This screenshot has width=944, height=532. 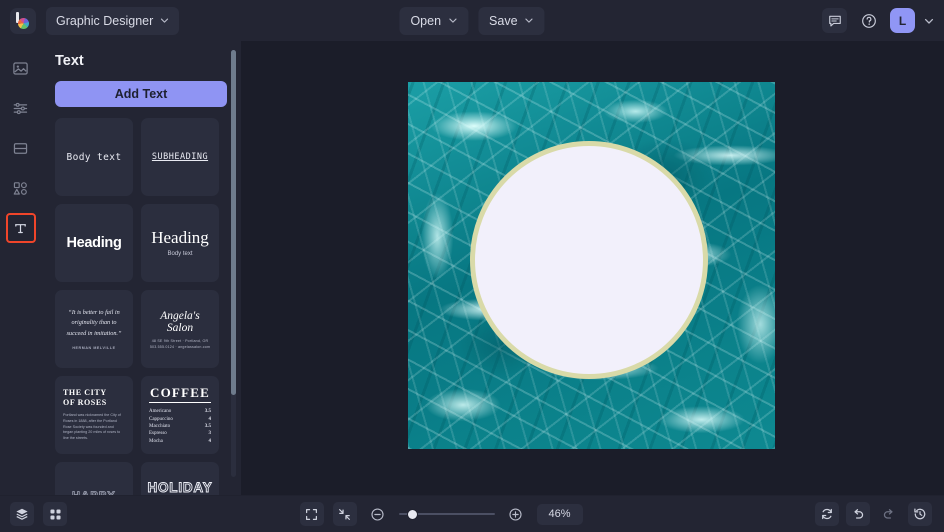 I want to click on history-button, so click(x=920, y=514).